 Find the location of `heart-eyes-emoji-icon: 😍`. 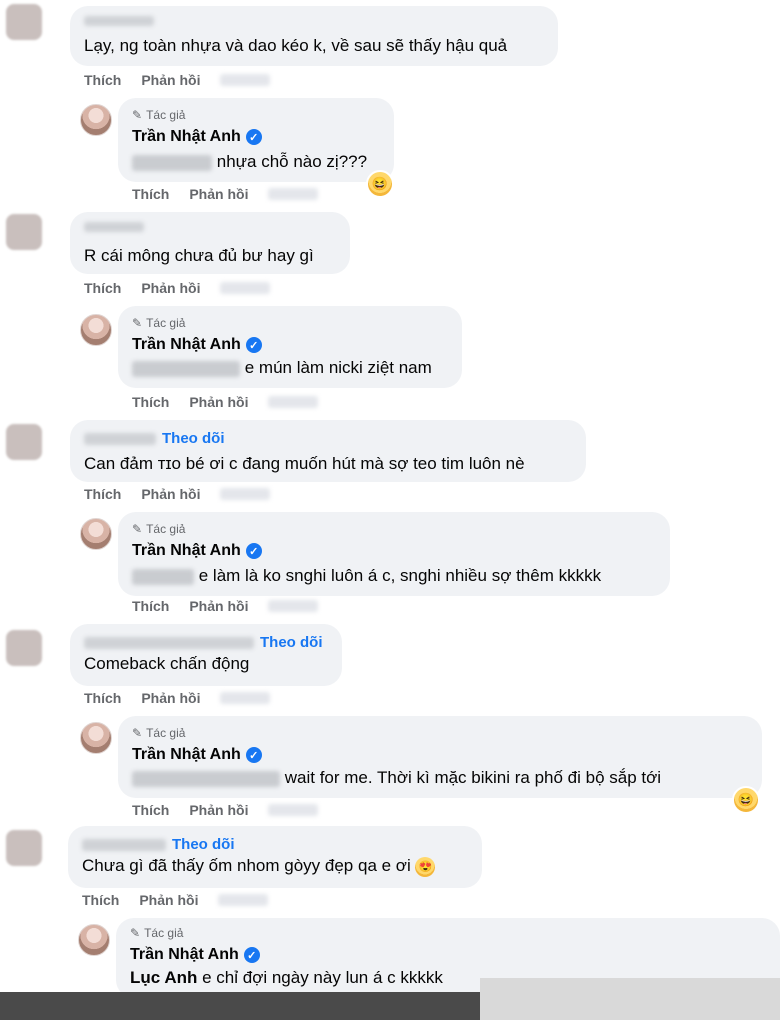

heart-eyes-emoji-icon: 😍 is located at coordinates (425, 866).